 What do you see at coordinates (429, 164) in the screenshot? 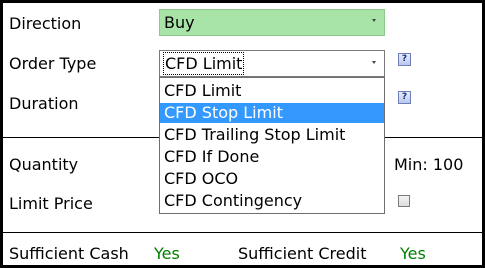
I see `quantity-min: Min: 100` at bounding box center [429, 164].